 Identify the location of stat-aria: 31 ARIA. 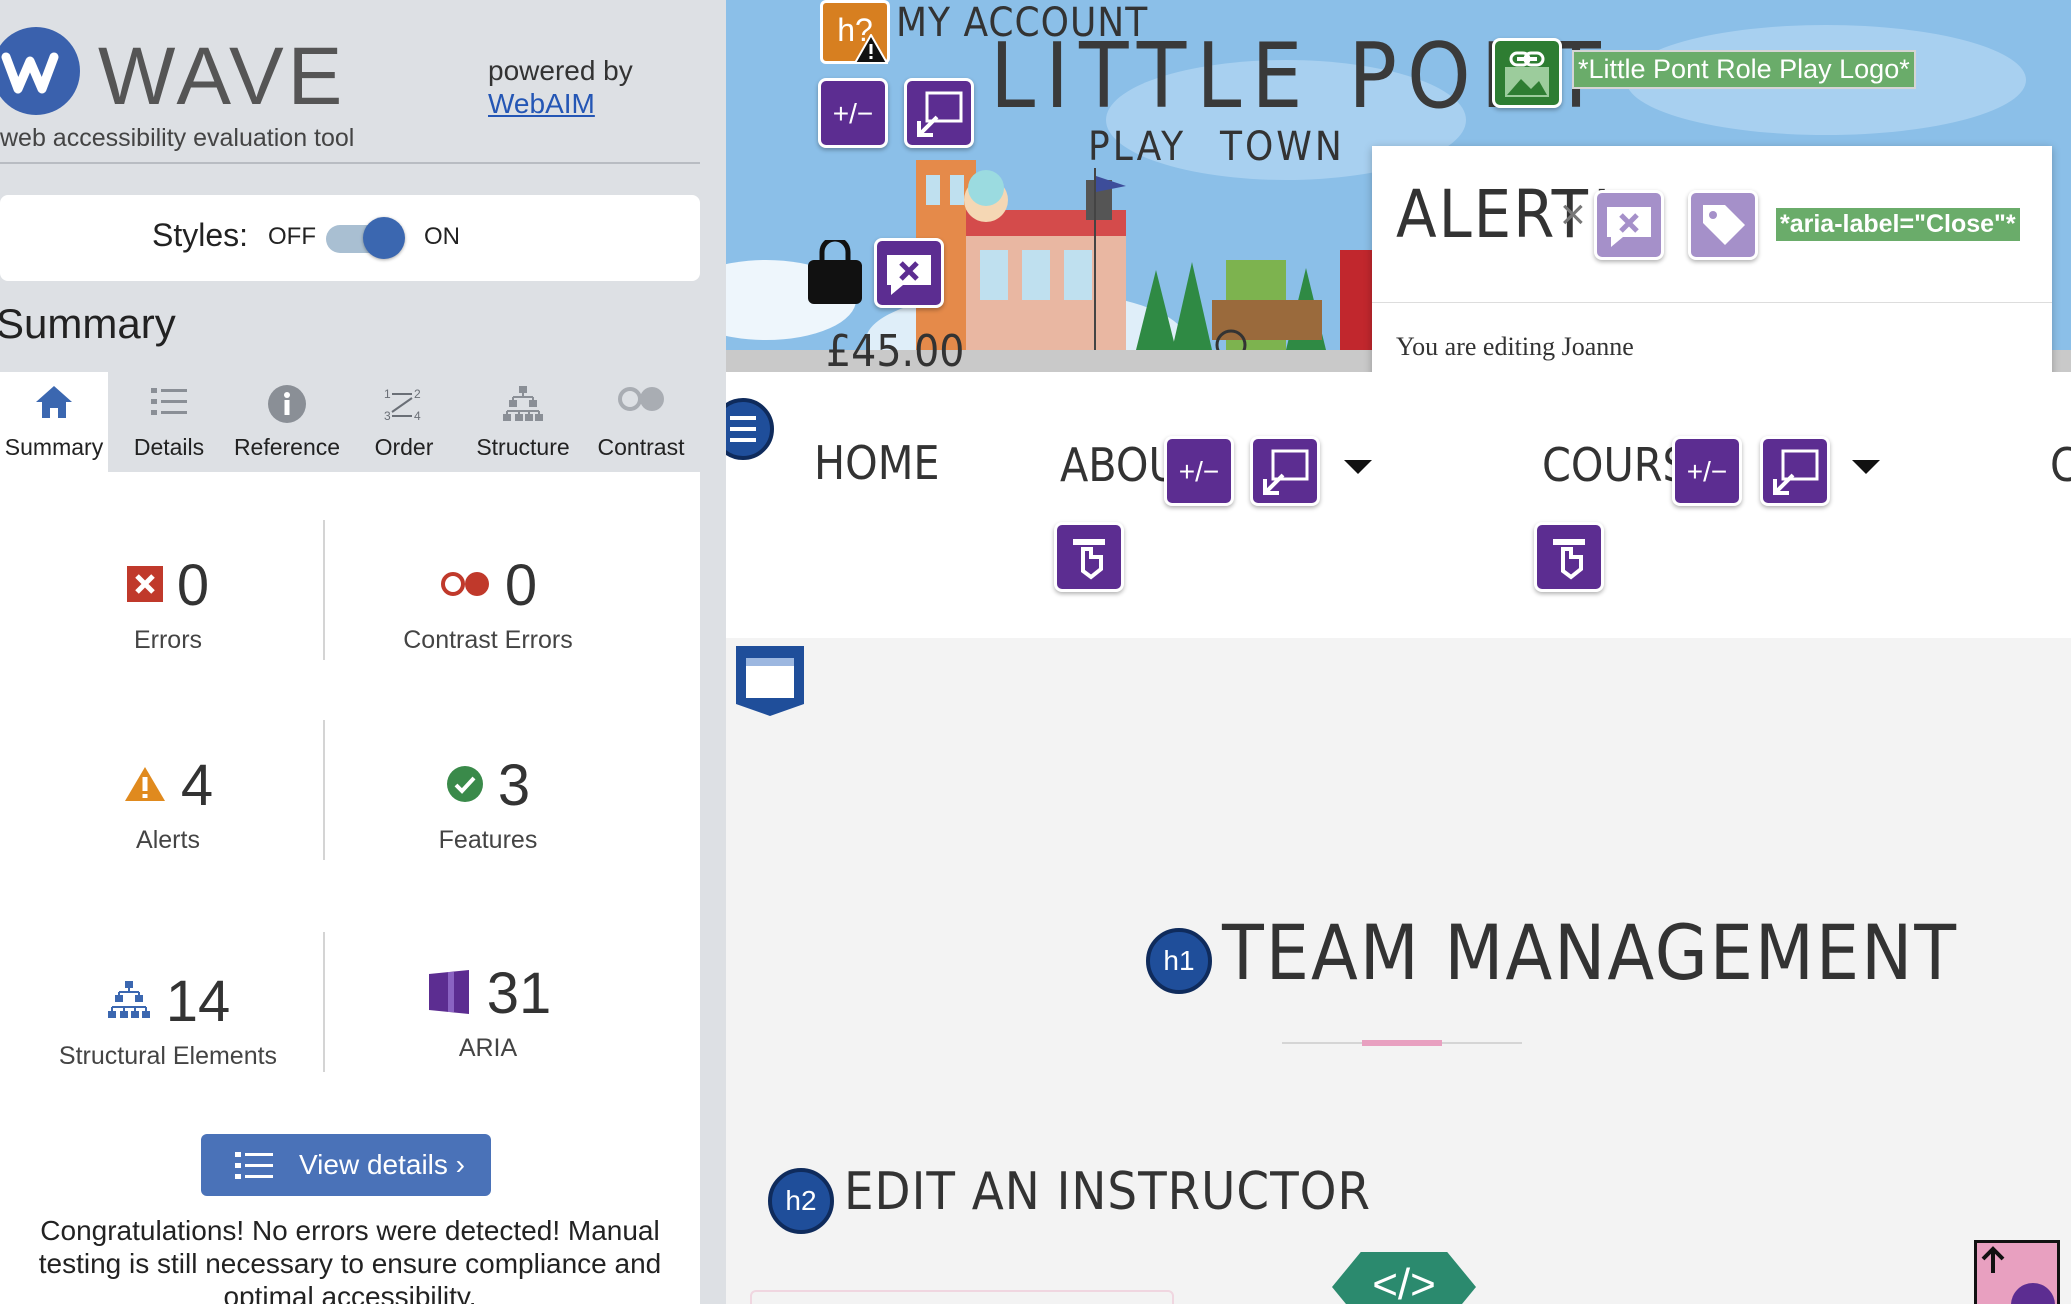
(488, 1013).